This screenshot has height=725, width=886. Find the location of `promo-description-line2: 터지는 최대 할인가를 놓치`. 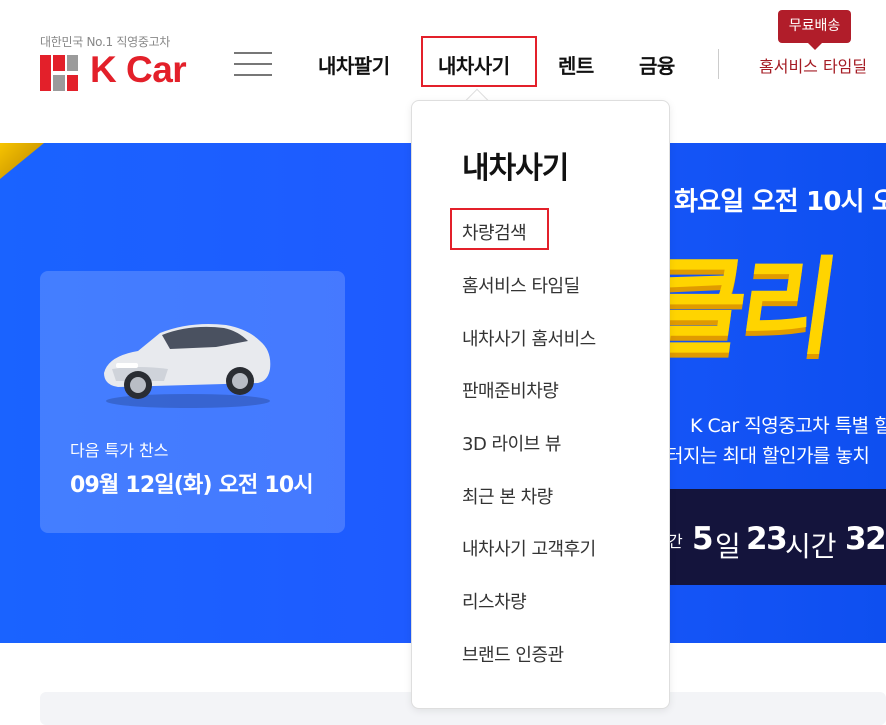

promo-description-line2: 터지는 최대 할인가를 놓치 is located at coordinates (768, 456).